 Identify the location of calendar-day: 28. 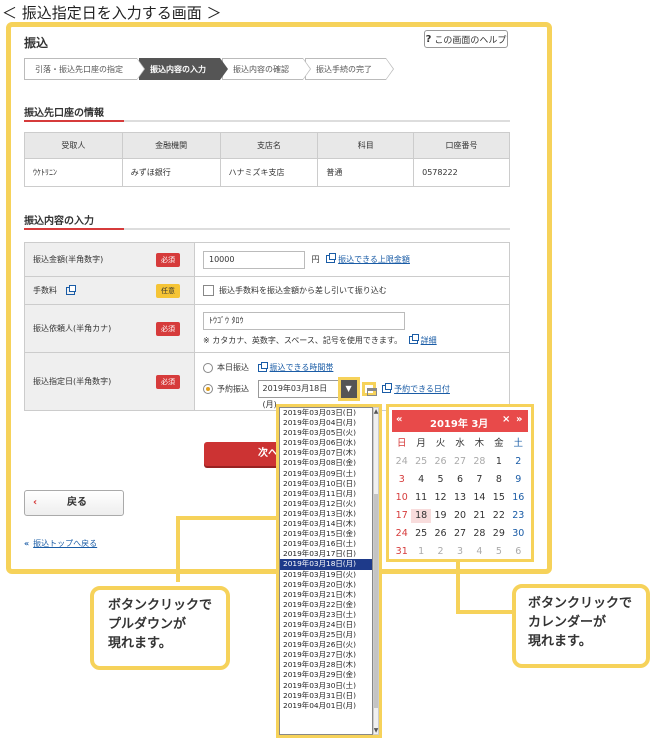
(479, 534).